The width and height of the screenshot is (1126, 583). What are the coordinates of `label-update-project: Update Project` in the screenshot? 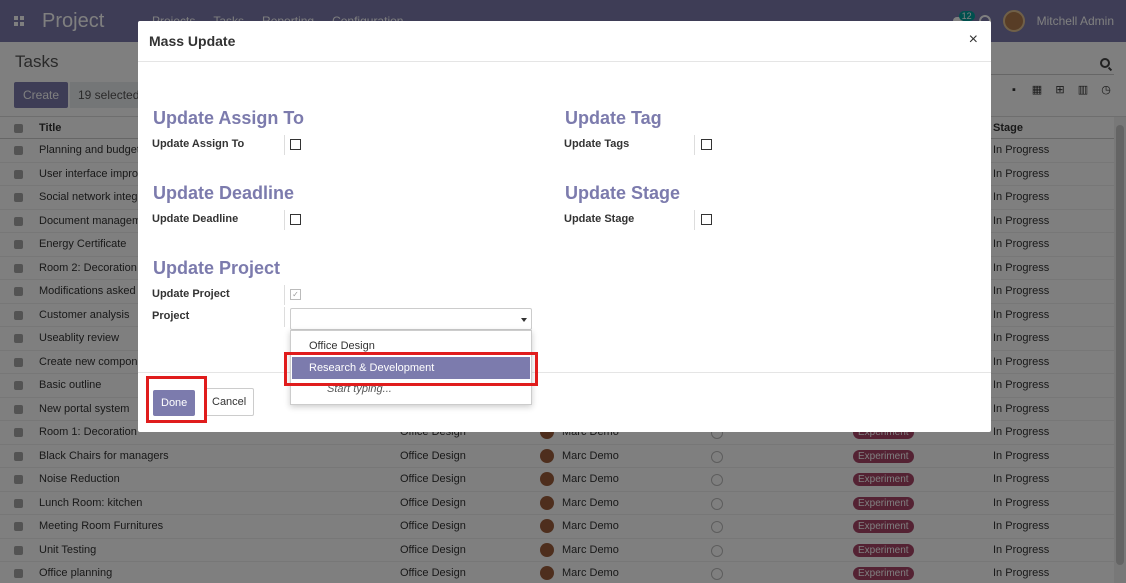 It's located at (191, 294).